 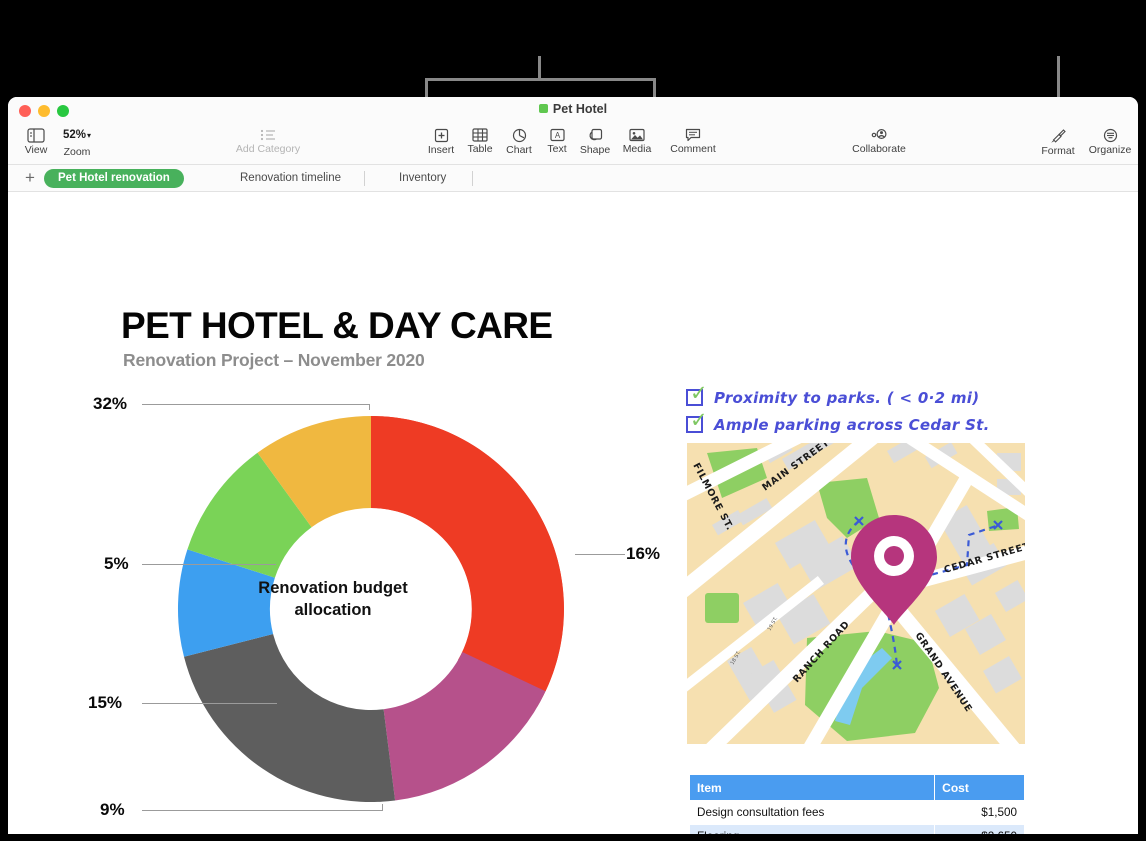 I want to click on zoom-value: 52%, so click(x=74, y=135).